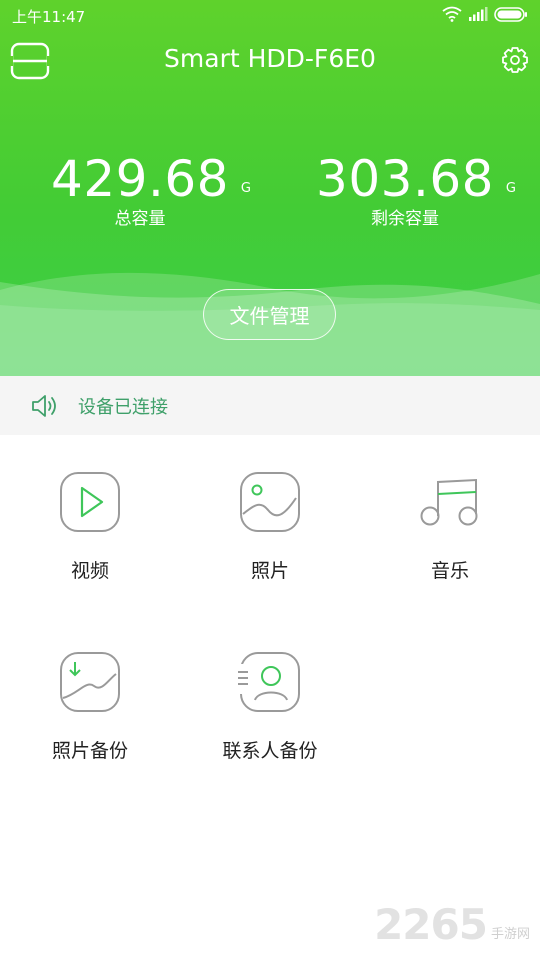 Image resolution: width=540 pixels, height=960 pixels. What do you see at coordinates (270, 502) in the screenshot?
I see `photo-icon` at bounding box center [270, 502].